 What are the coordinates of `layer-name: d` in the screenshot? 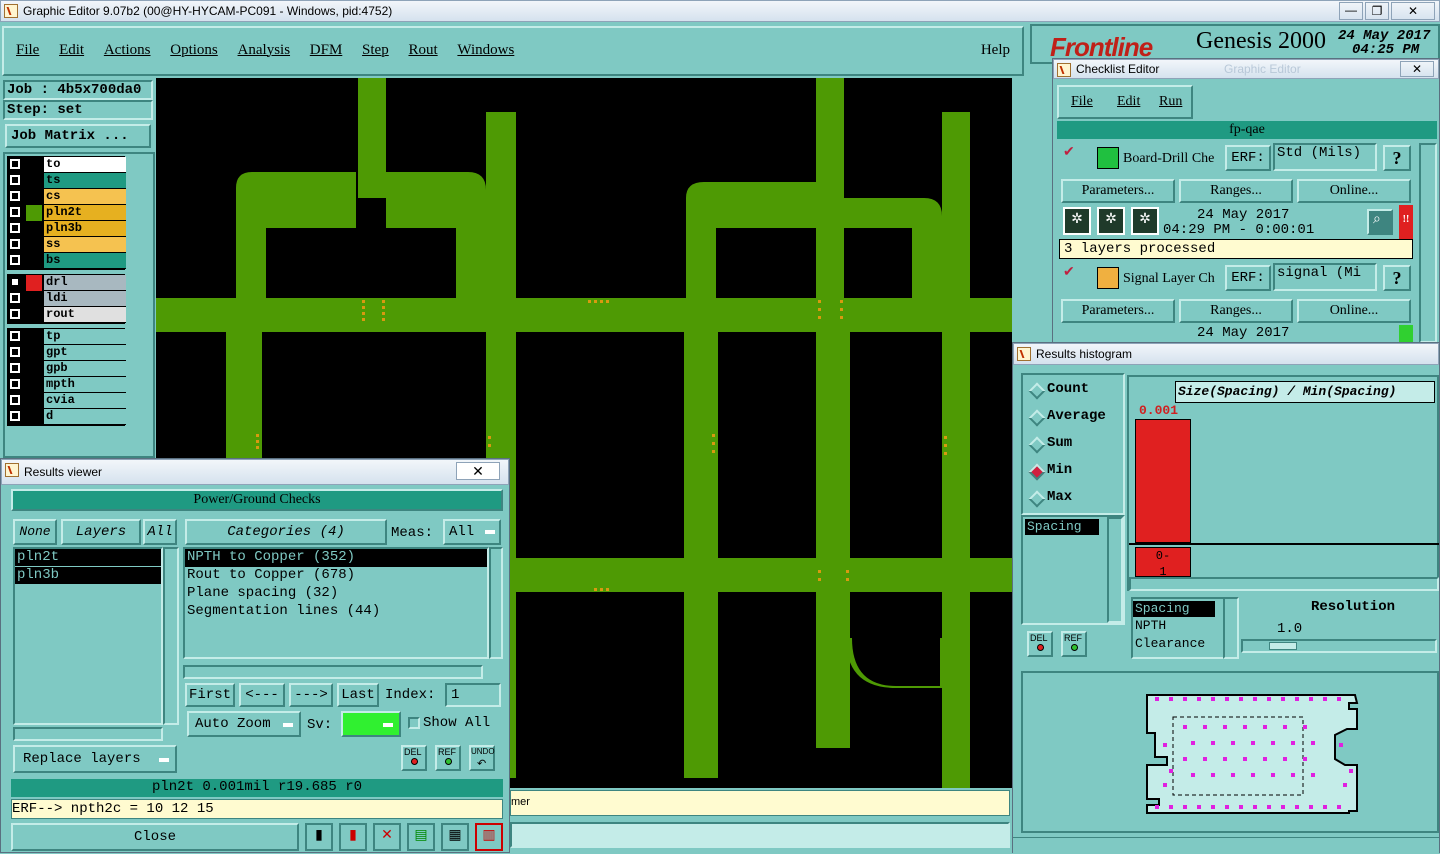 It's located at (85, 417).